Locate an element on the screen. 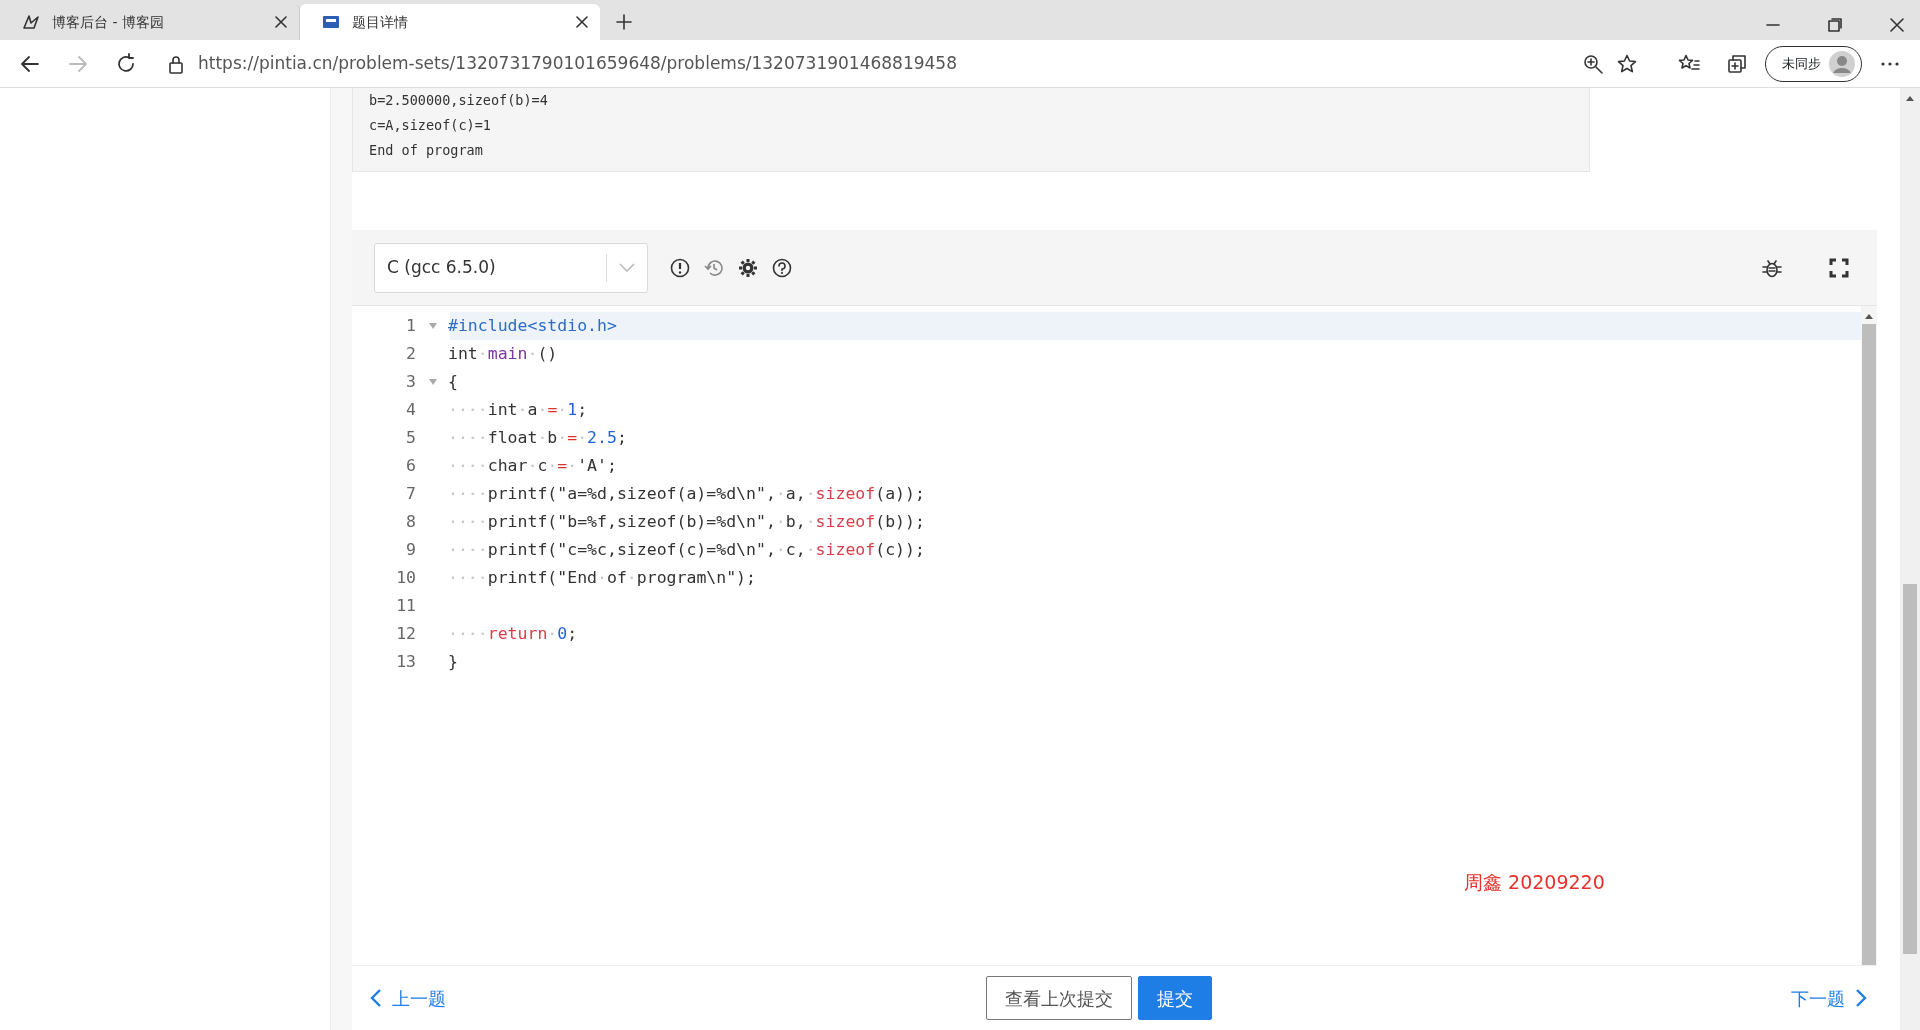 This screenshot has height=1030, width=1920. line-number: 1 is located at coordinates (411, 325).